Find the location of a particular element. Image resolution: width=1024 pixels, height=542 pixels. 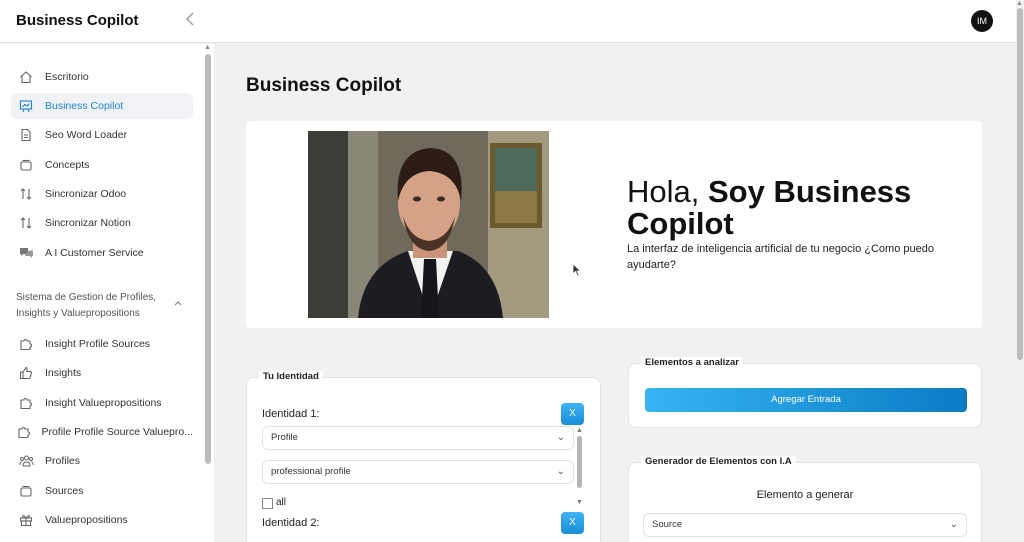

sidebar-item-seo-word-loader: Seo Word Loader is located at coordinates (102, 135).